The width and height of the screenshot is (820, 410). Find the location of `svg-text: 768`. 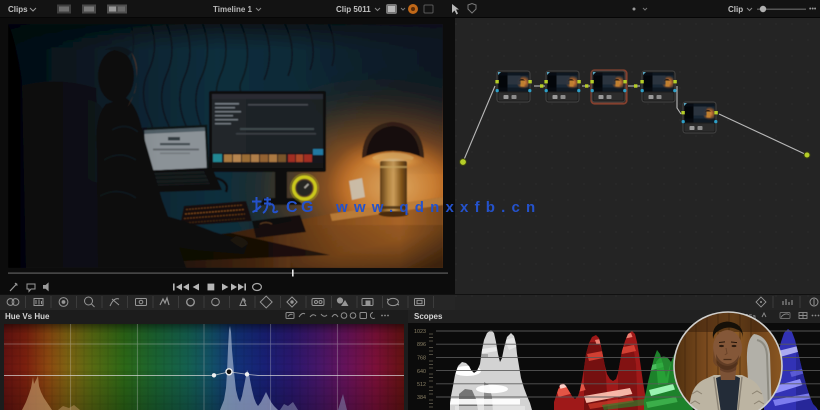

svg-text: 768 is located at coordinates (421, 359).